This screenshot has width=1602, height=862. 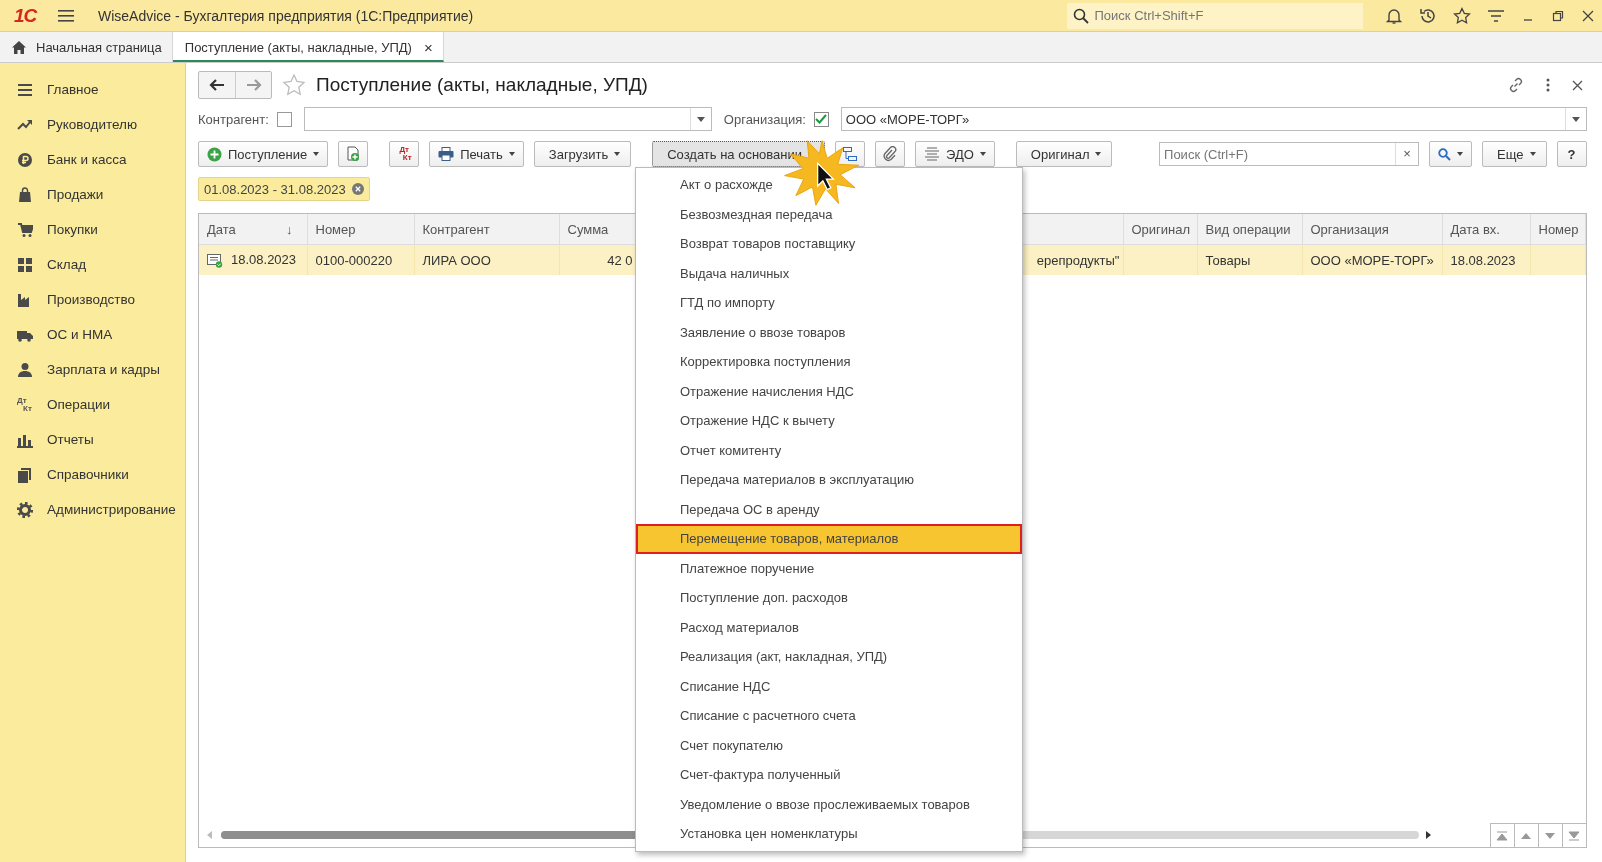 I want to click on tab: Начальная страница, so click(x=86, y=47).